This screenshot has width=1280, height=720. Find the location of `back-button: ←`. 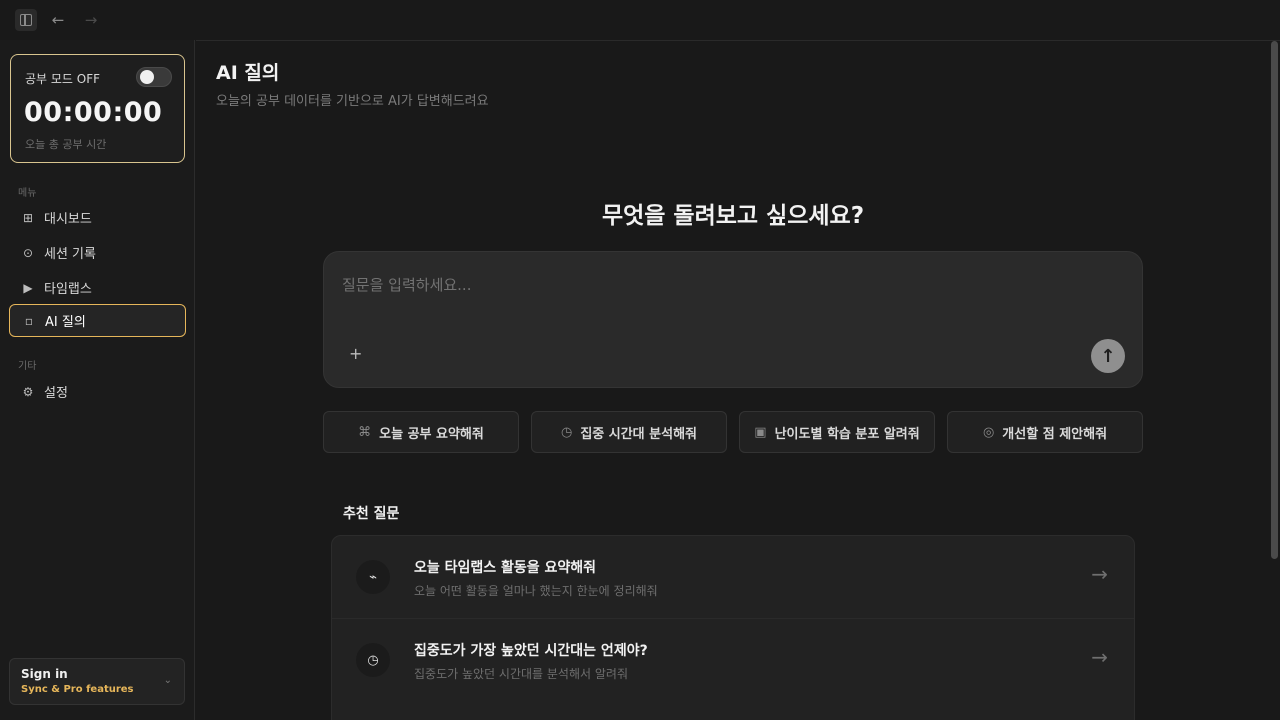

back-button: ← is located at coordinates (58, 20).